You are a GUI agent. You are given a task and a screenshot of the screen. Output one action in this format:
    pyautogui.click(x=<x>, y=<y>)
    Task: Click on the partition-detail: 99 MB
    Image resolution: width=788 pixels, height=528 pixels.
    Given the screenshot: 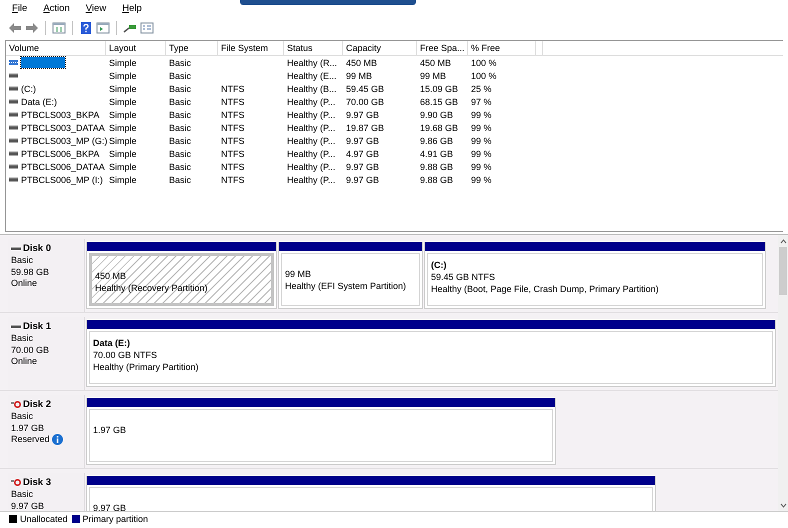 What is the action you would take?
    pyautogui.click(x=298, y=274)
    